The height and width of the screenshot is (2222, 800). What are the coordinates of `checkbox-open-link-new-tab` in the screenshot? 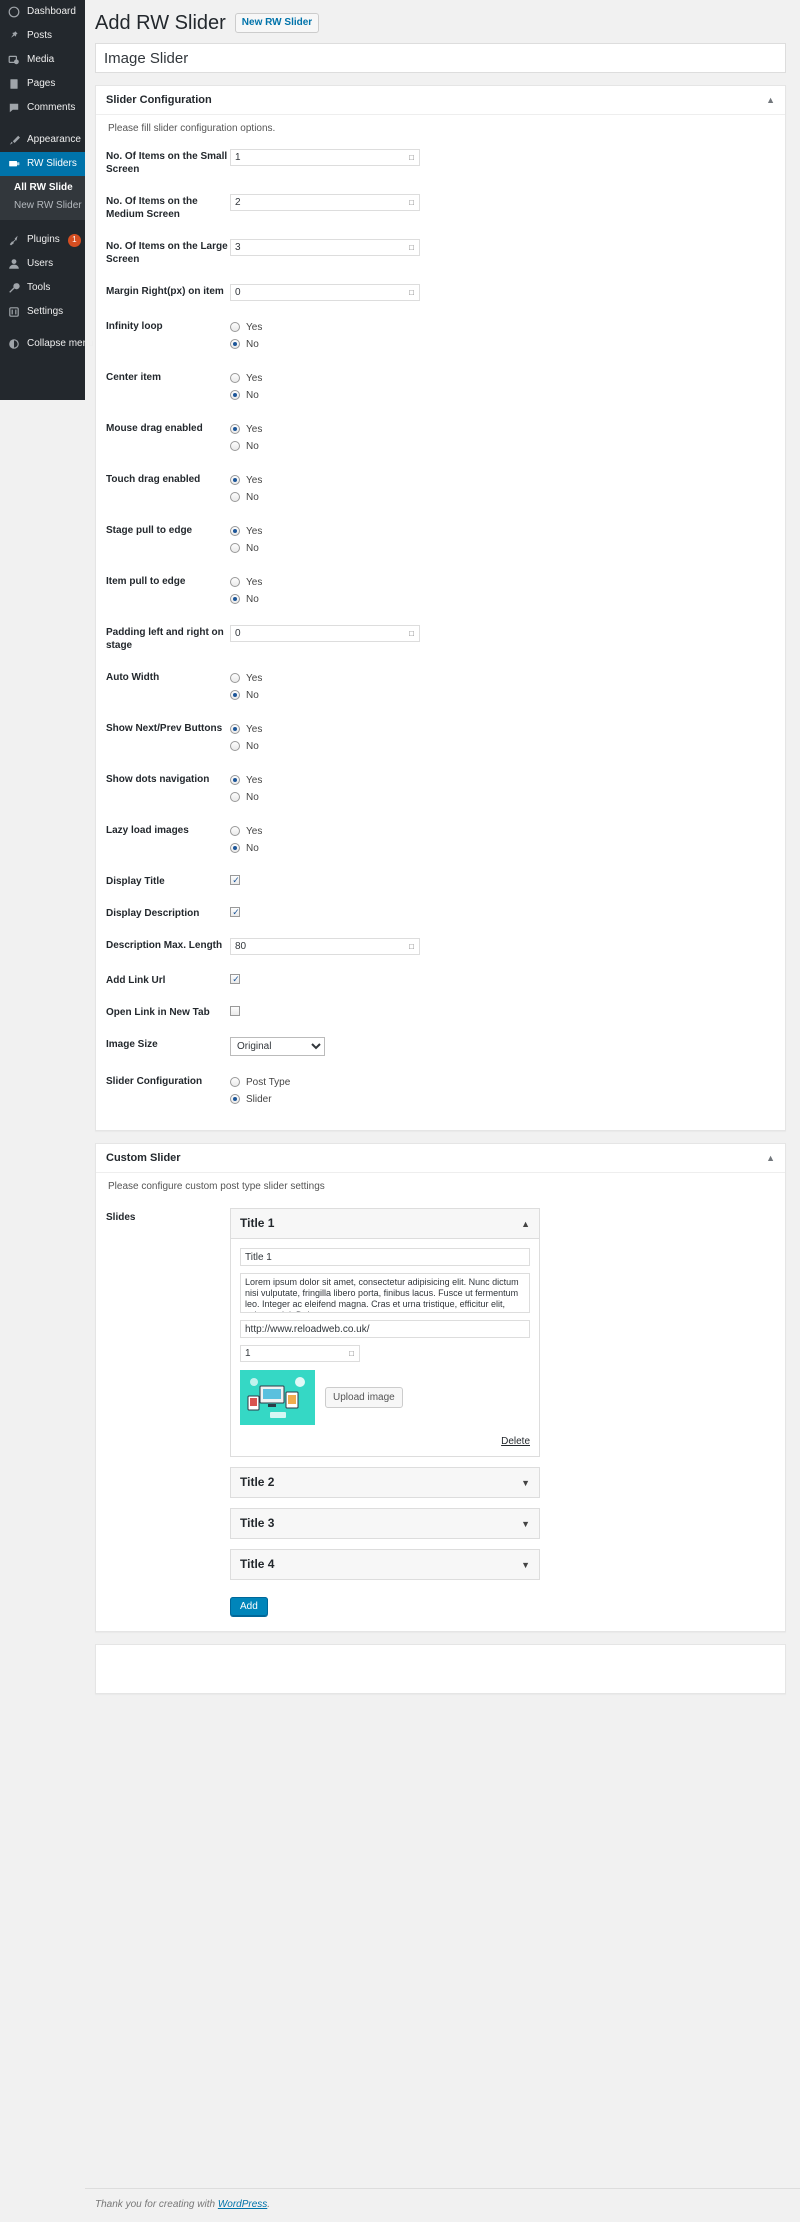 It's located at (235, 1011).